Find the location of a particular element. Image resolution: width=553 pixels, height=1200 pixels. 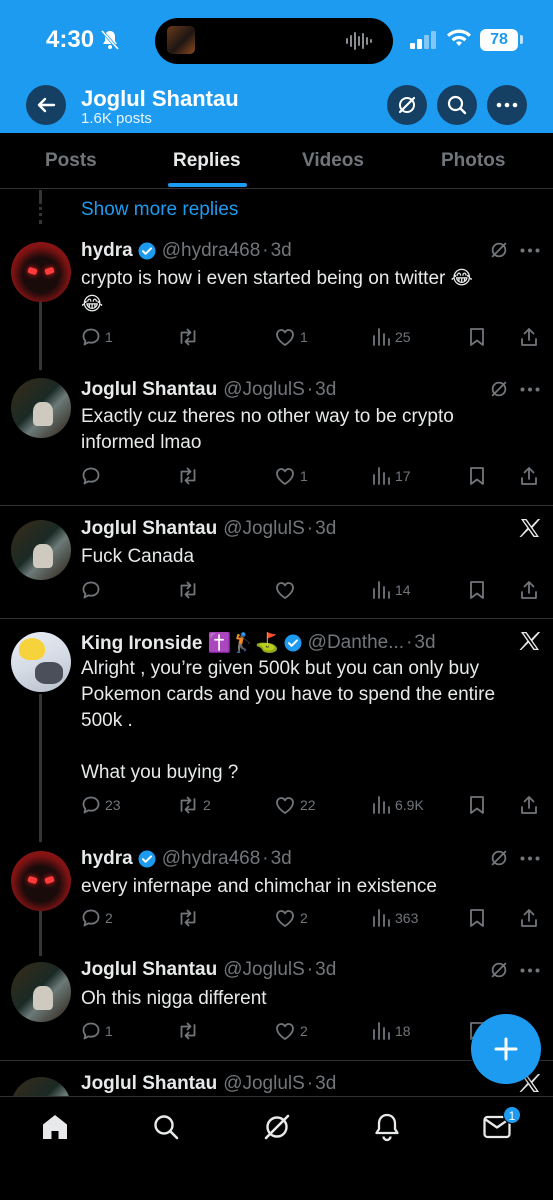

views-button: 6.9K is located at coordinates (397, 805).